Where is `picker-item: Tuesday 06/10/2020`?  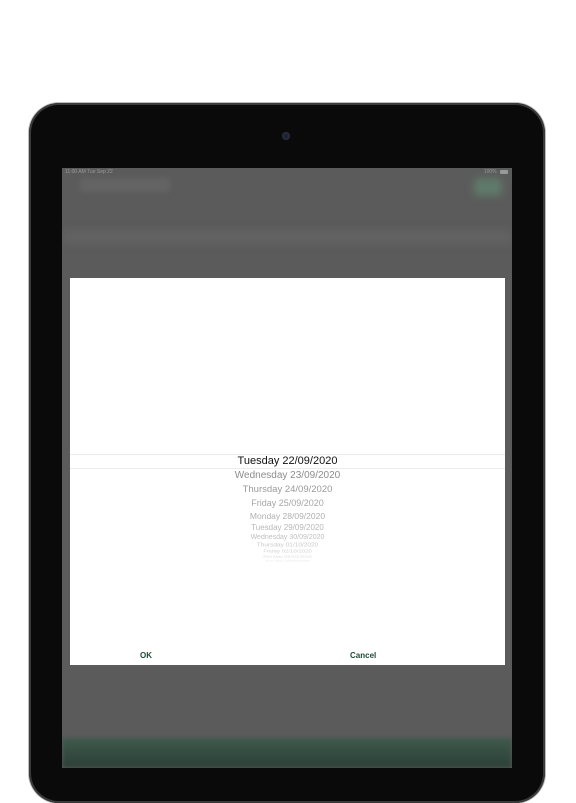
picker-item: Tuesday 06/10/2020 is located at coordinates (287, 561).